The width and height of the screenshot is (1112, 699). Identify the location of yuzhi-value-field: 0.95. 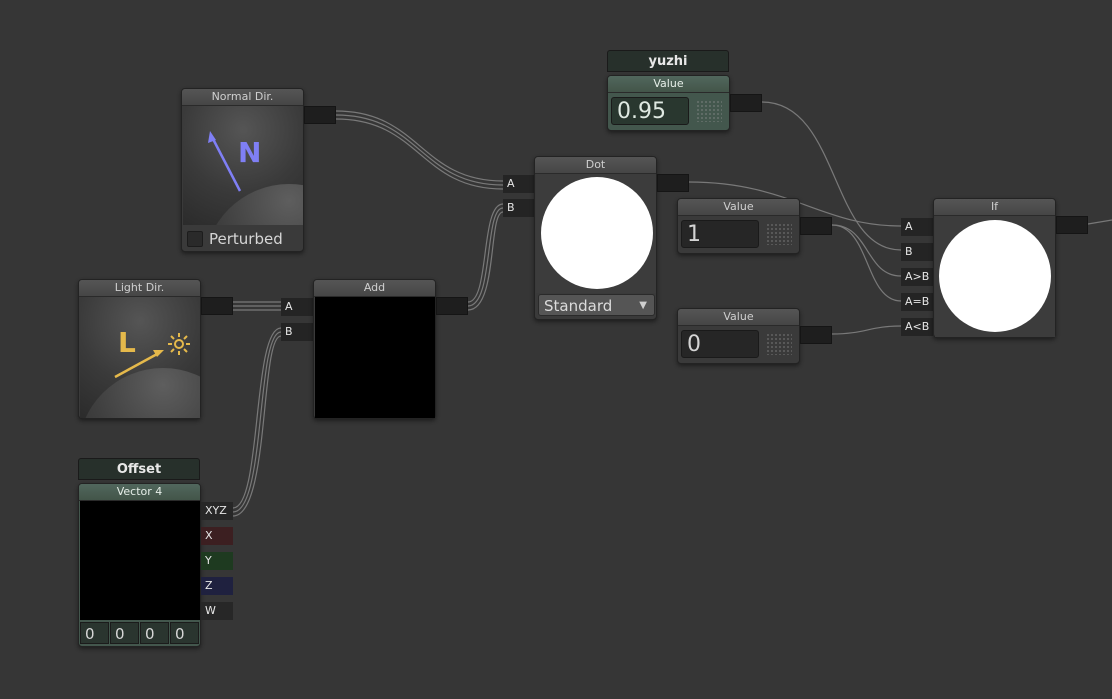
(650, 111).